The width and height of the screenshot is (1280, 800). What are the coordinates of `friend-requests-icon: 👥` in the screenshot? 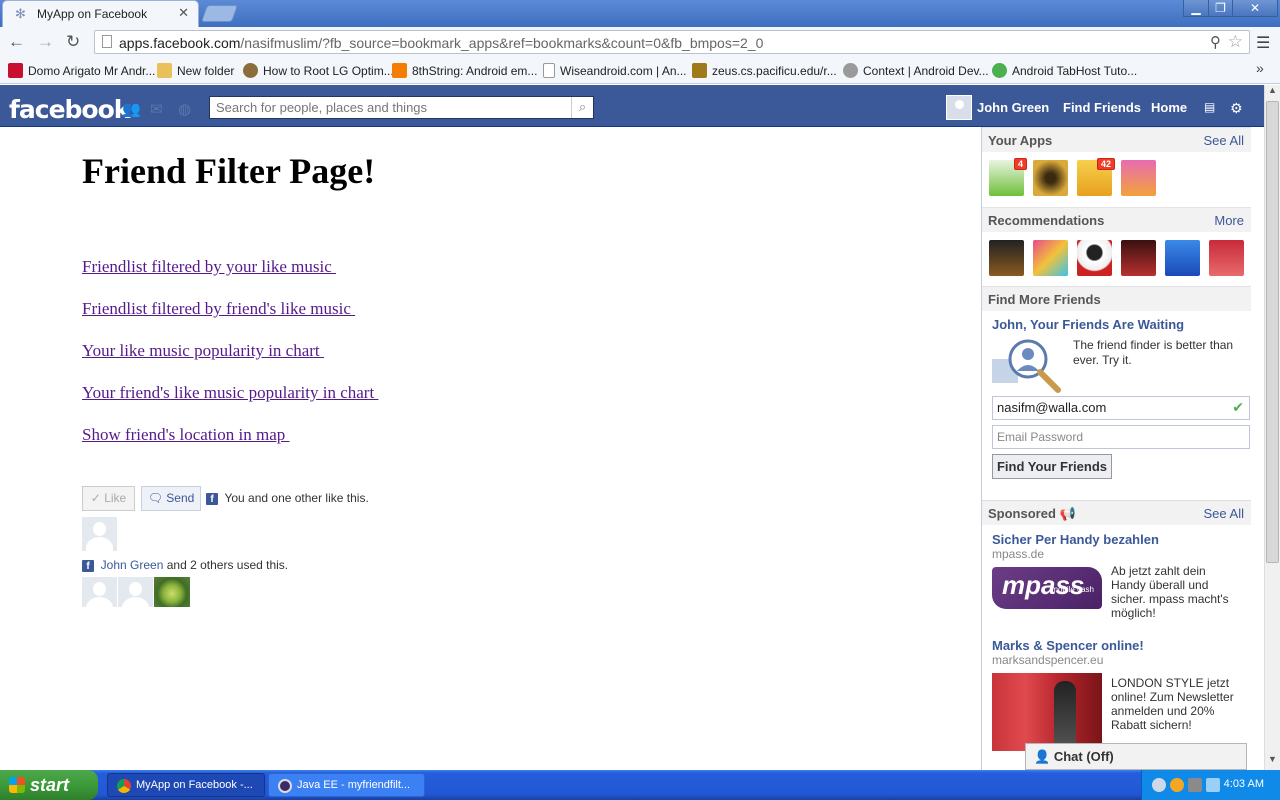 It's located at (131, 109).